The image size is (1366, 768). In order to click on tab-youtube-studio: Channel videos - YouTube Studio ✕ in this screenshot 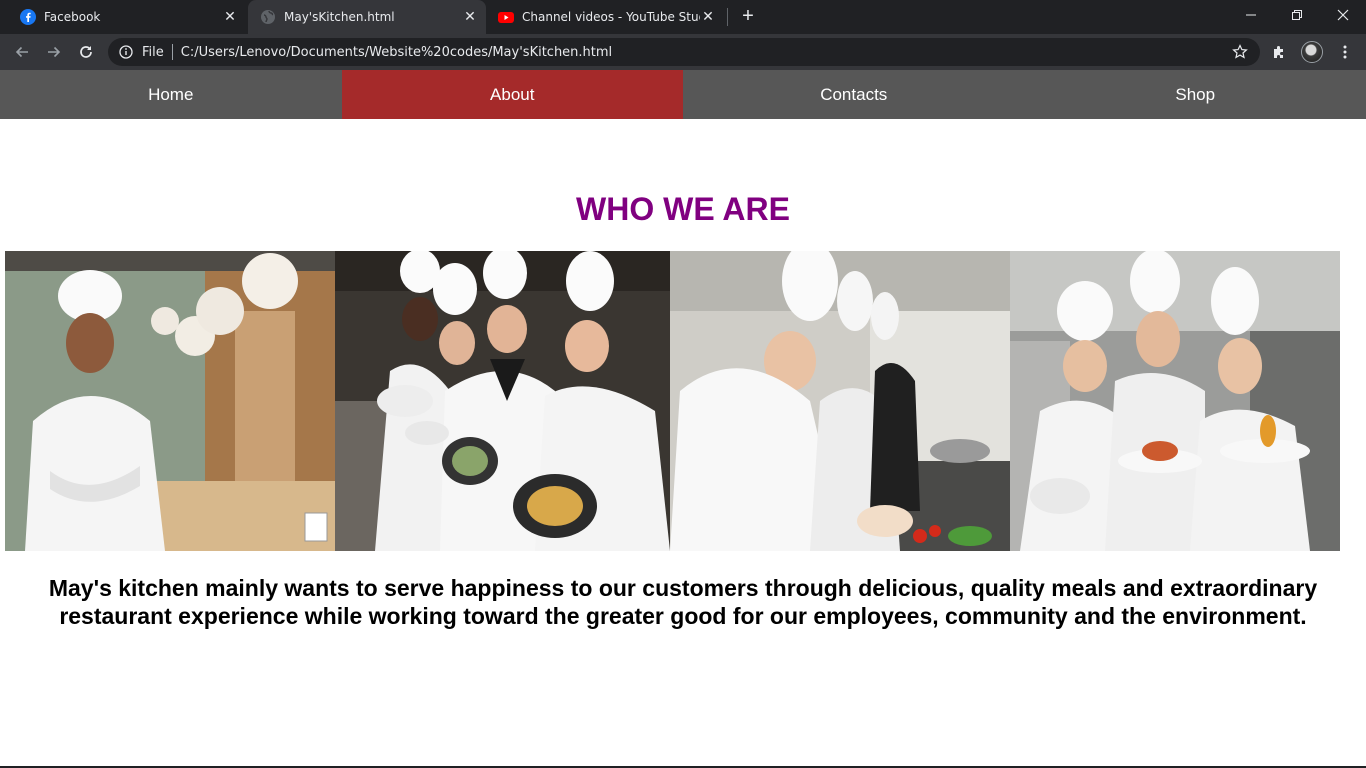, I will do `click(607, 17)`.